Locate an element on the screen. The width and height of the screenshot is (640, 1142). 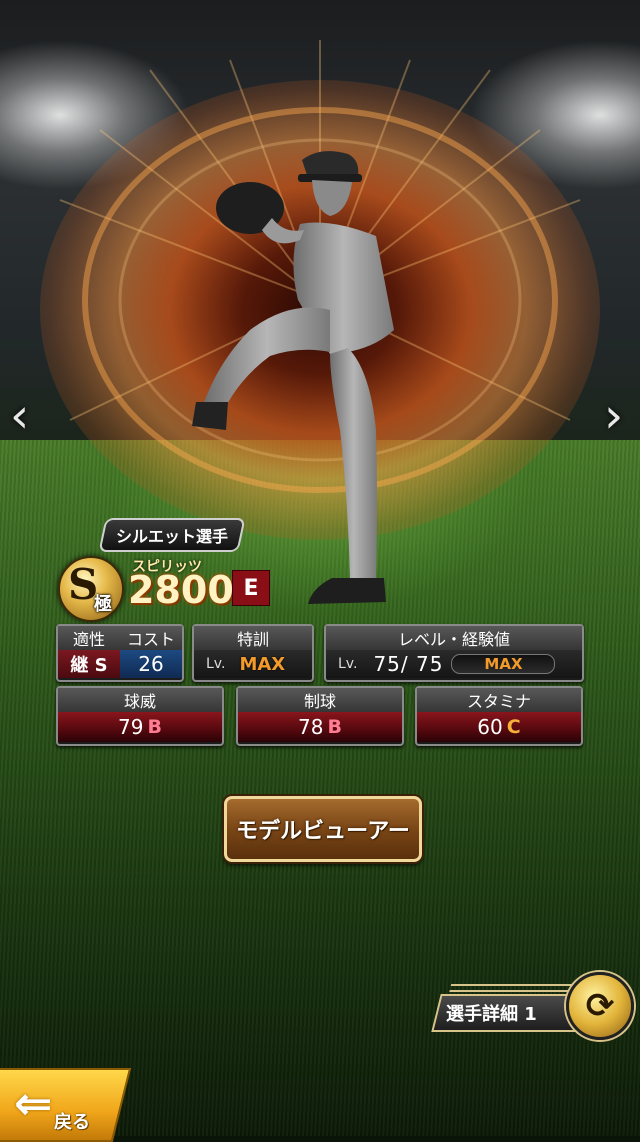
silhouette-tag-label: シルエット選手 is located at coordinates (172, 536).